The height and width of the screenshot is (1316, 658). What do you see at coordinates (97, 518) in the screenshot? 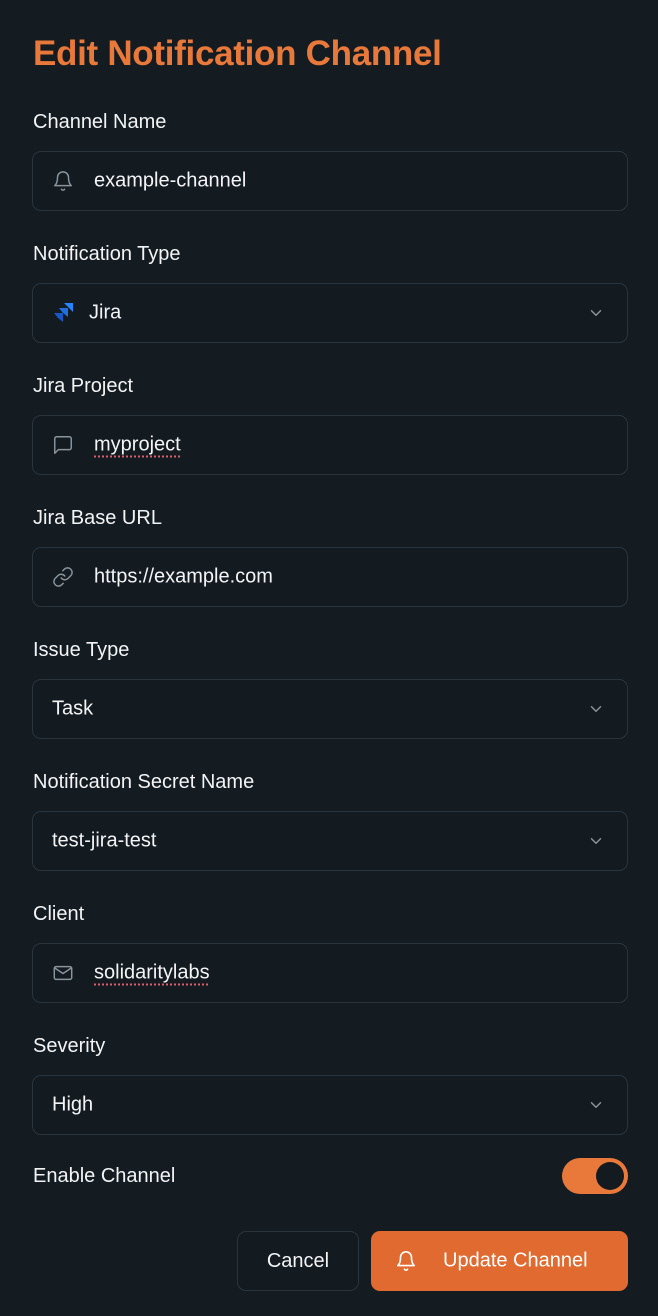
I see `jira-base-url-label: Jira Base URL` at bounding box center [97, 518].